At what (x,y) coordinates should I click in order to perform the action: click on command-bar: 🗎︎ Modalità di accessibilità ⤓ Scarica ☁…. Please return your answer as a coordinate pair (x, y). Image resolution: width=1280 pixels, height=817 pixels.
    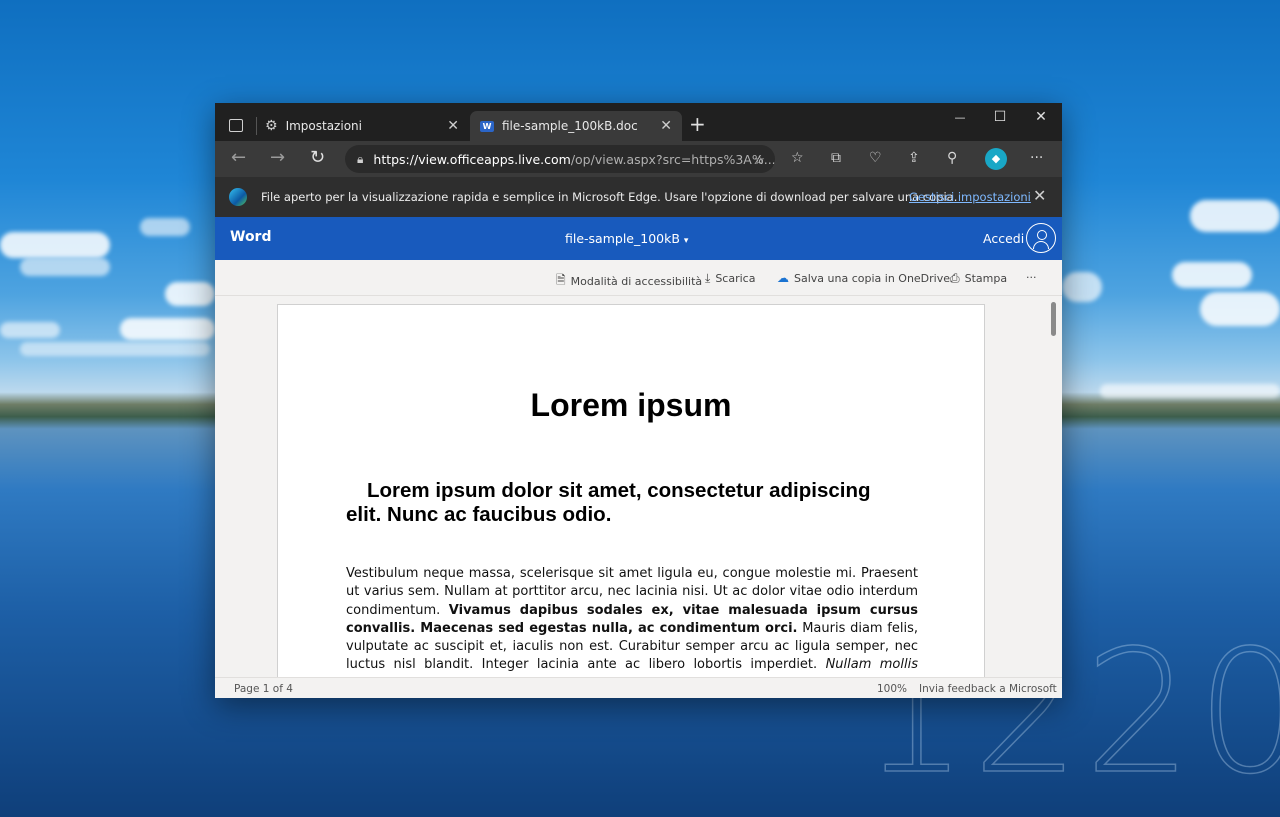
    Looking at the image, I should click on (638, 278).